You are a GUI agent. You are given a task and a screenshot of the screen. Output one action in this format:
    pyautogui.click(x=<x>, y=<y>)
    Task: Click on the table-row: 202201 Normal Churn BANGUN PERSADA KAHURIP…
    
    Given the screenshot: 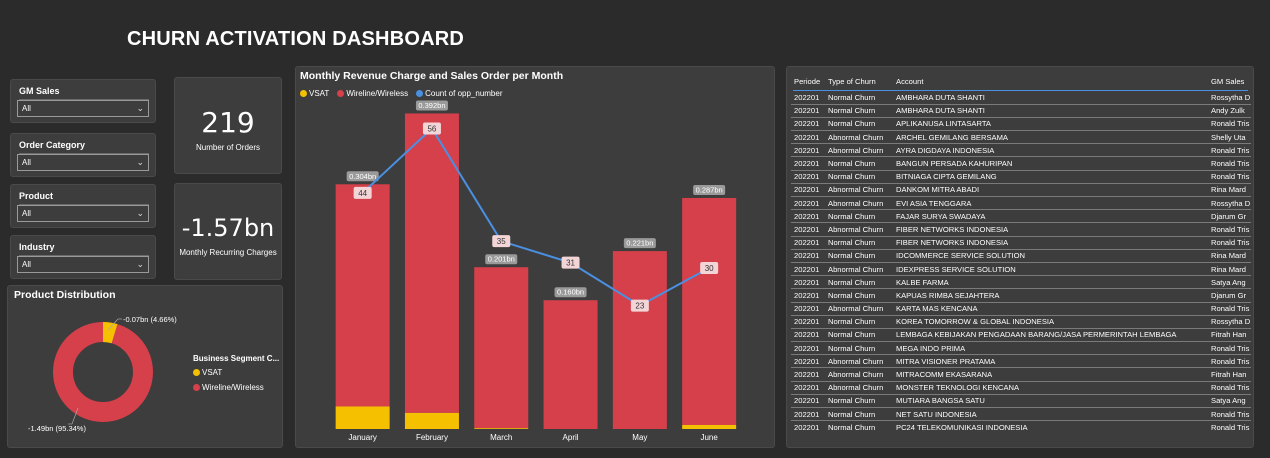 What is the action you would take?
    pyautogui.click(x=1021, y=163)
    